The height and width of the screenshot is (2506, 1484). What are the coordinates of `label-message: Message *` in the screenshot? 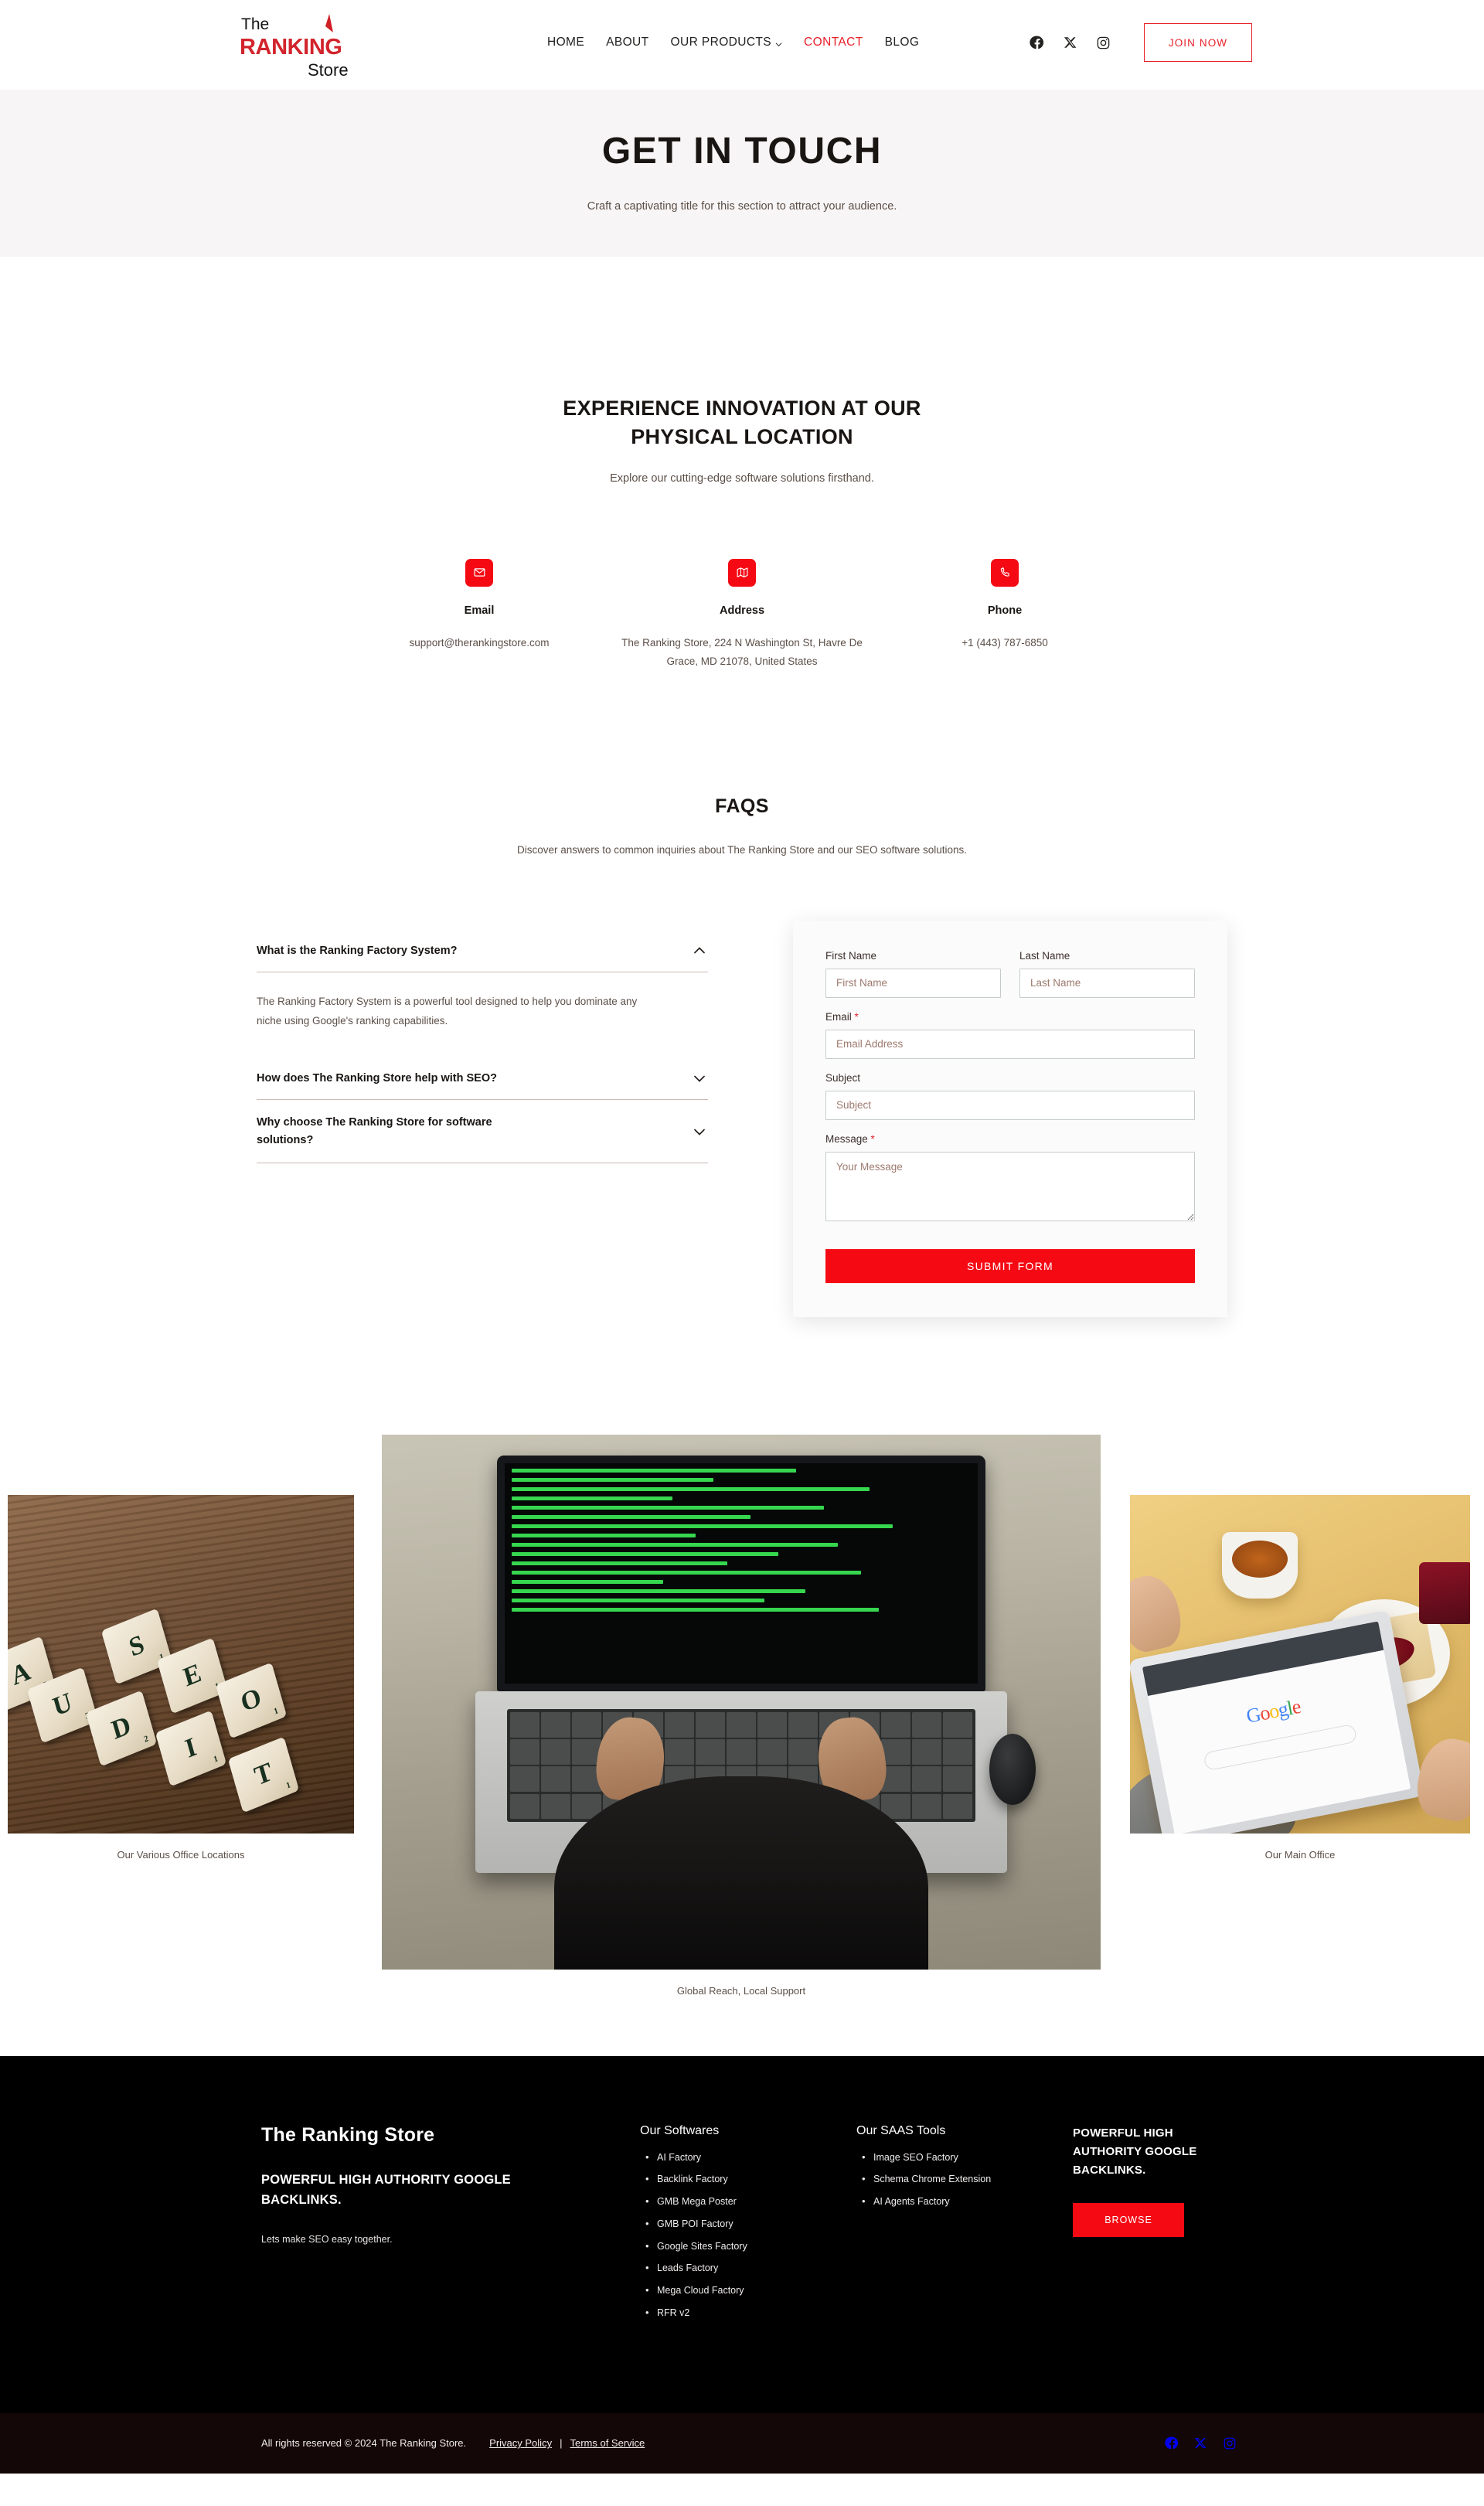 It's located at (1010, 1139).